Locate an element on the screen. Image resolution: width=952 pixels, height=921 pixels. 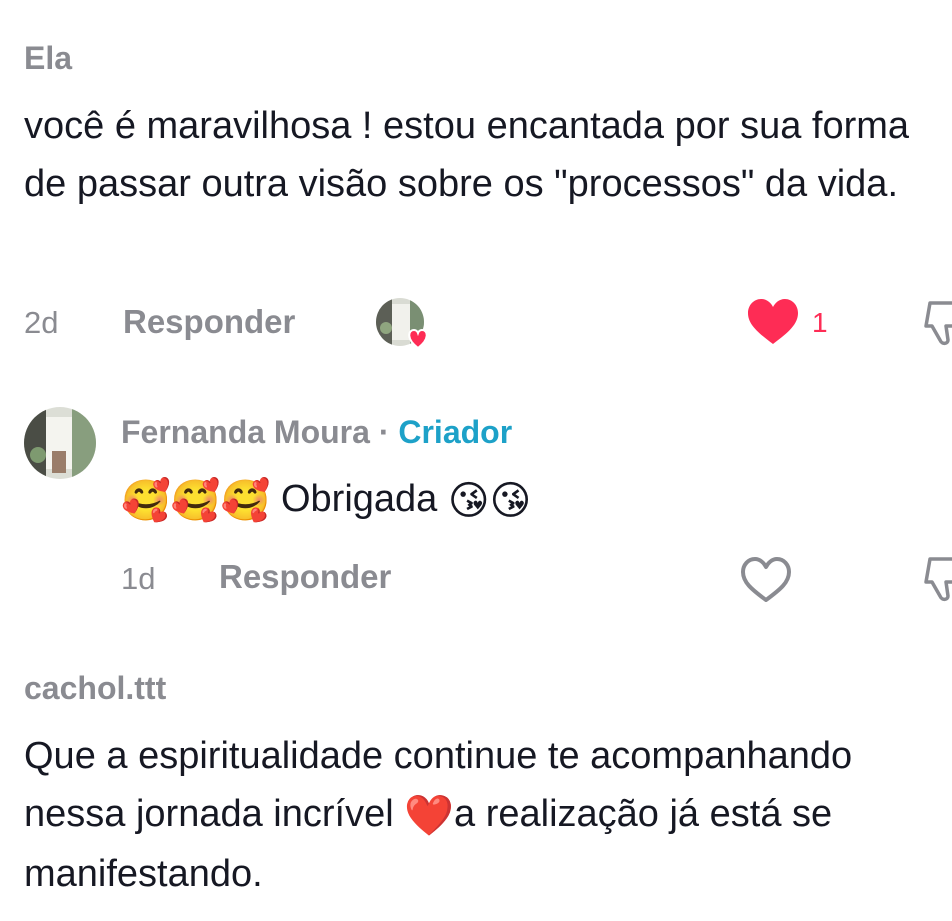
avatar is located at coordinates (60, 443).